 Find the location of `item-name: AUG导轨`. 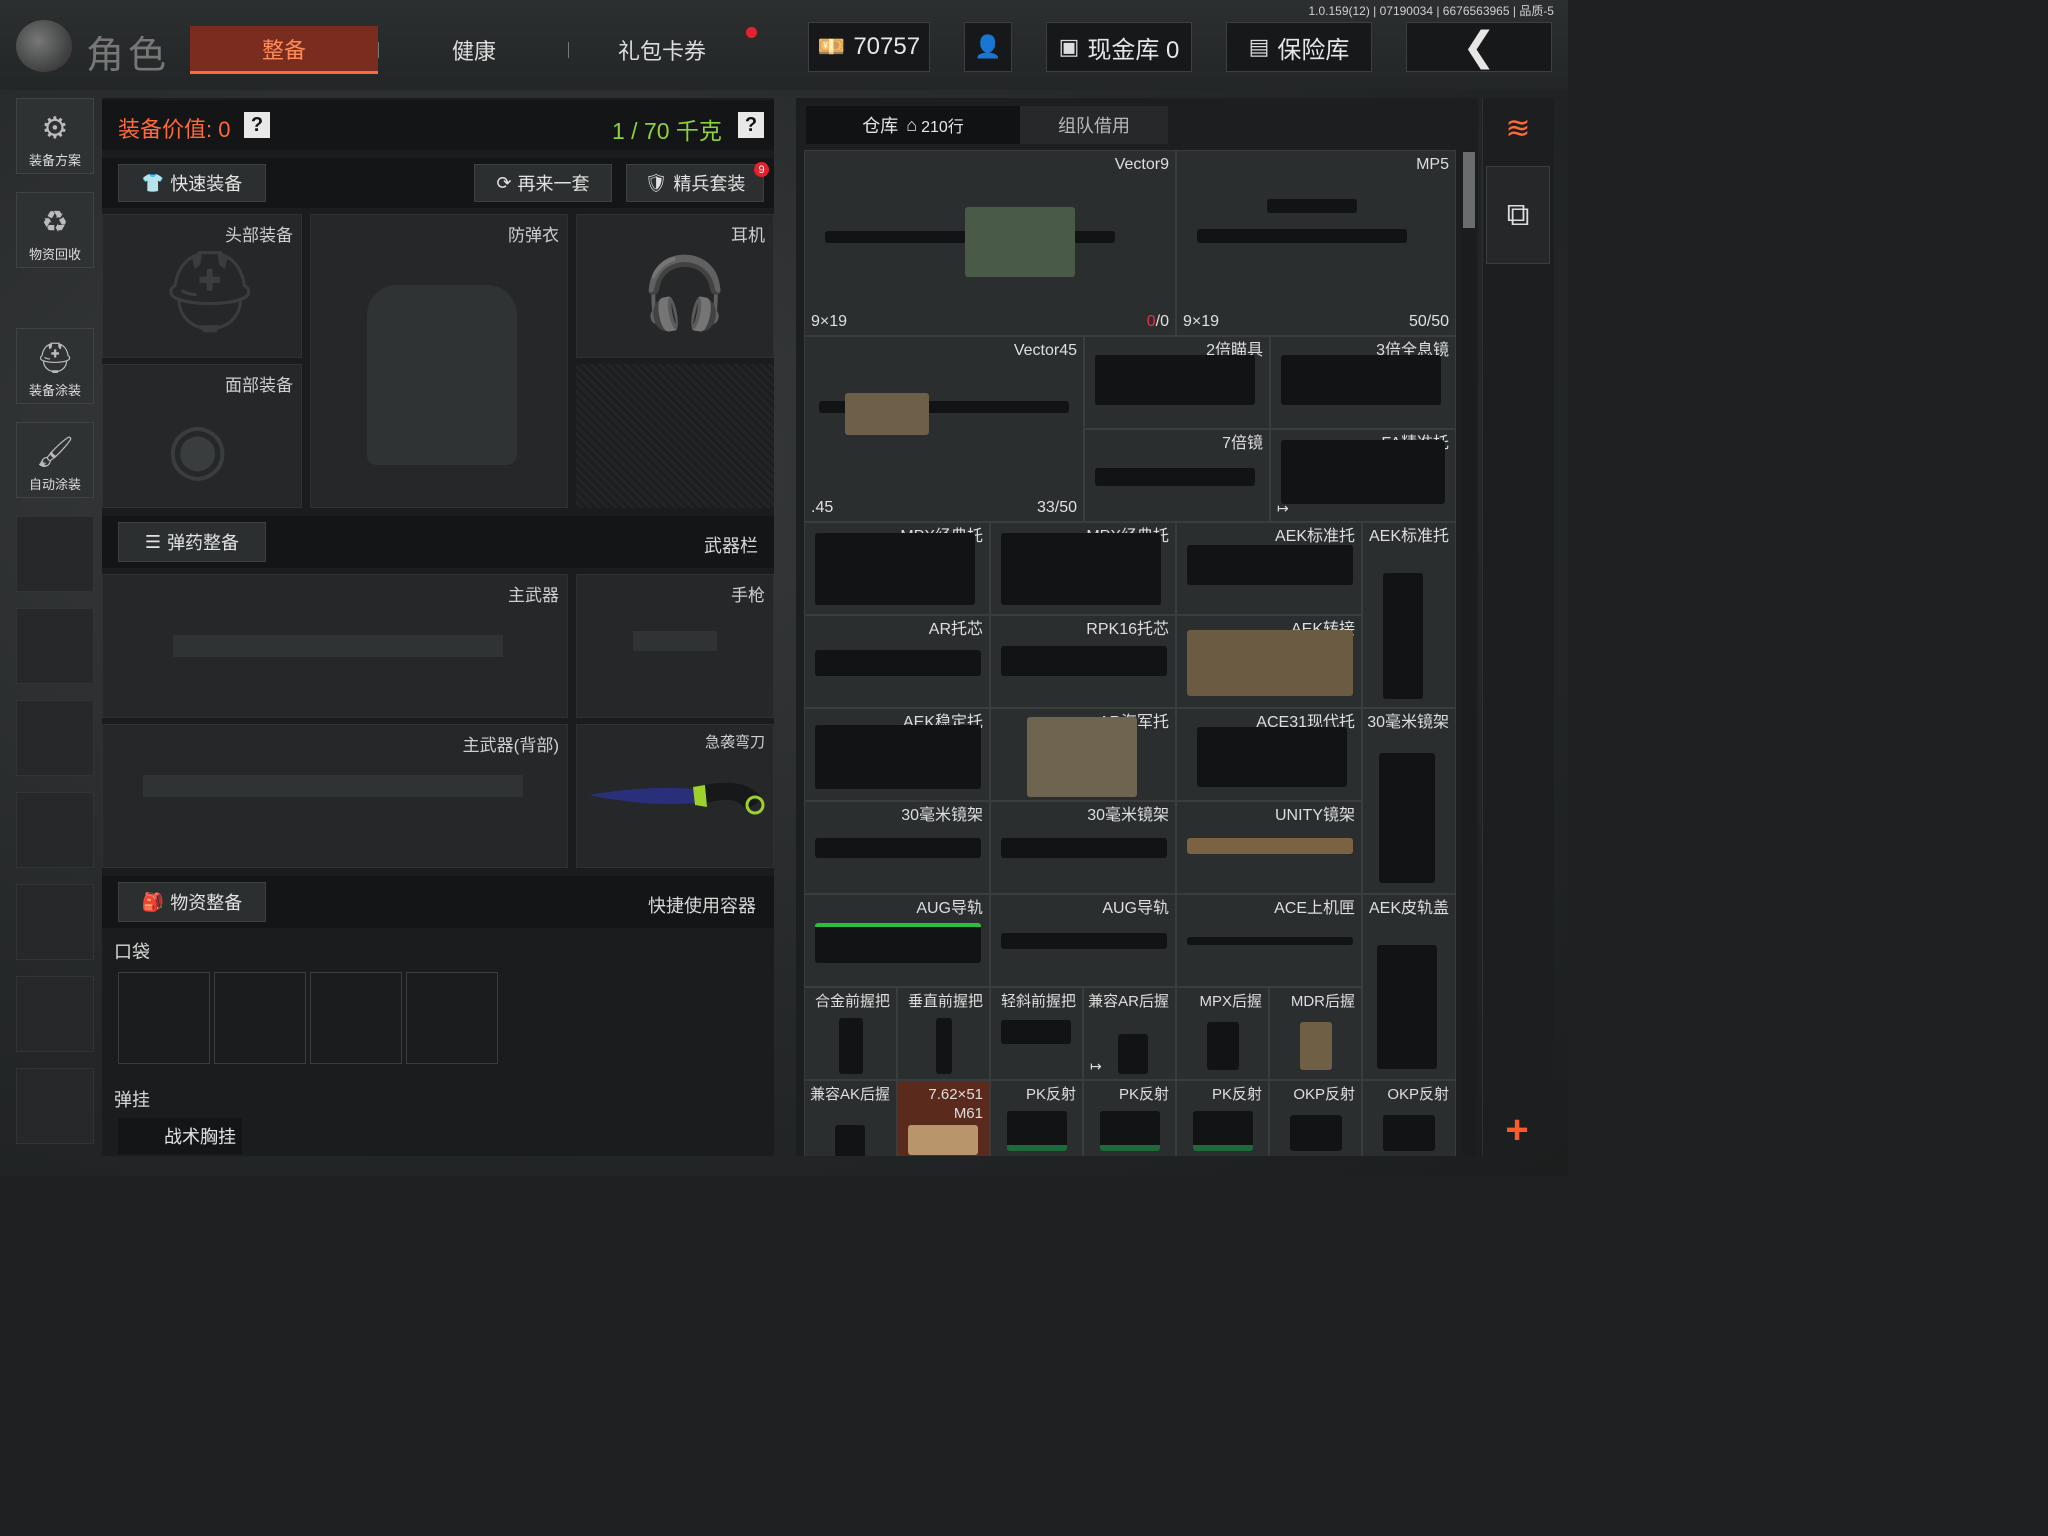

item-name: AUG导轨 is located at coordinates (1135, 908).